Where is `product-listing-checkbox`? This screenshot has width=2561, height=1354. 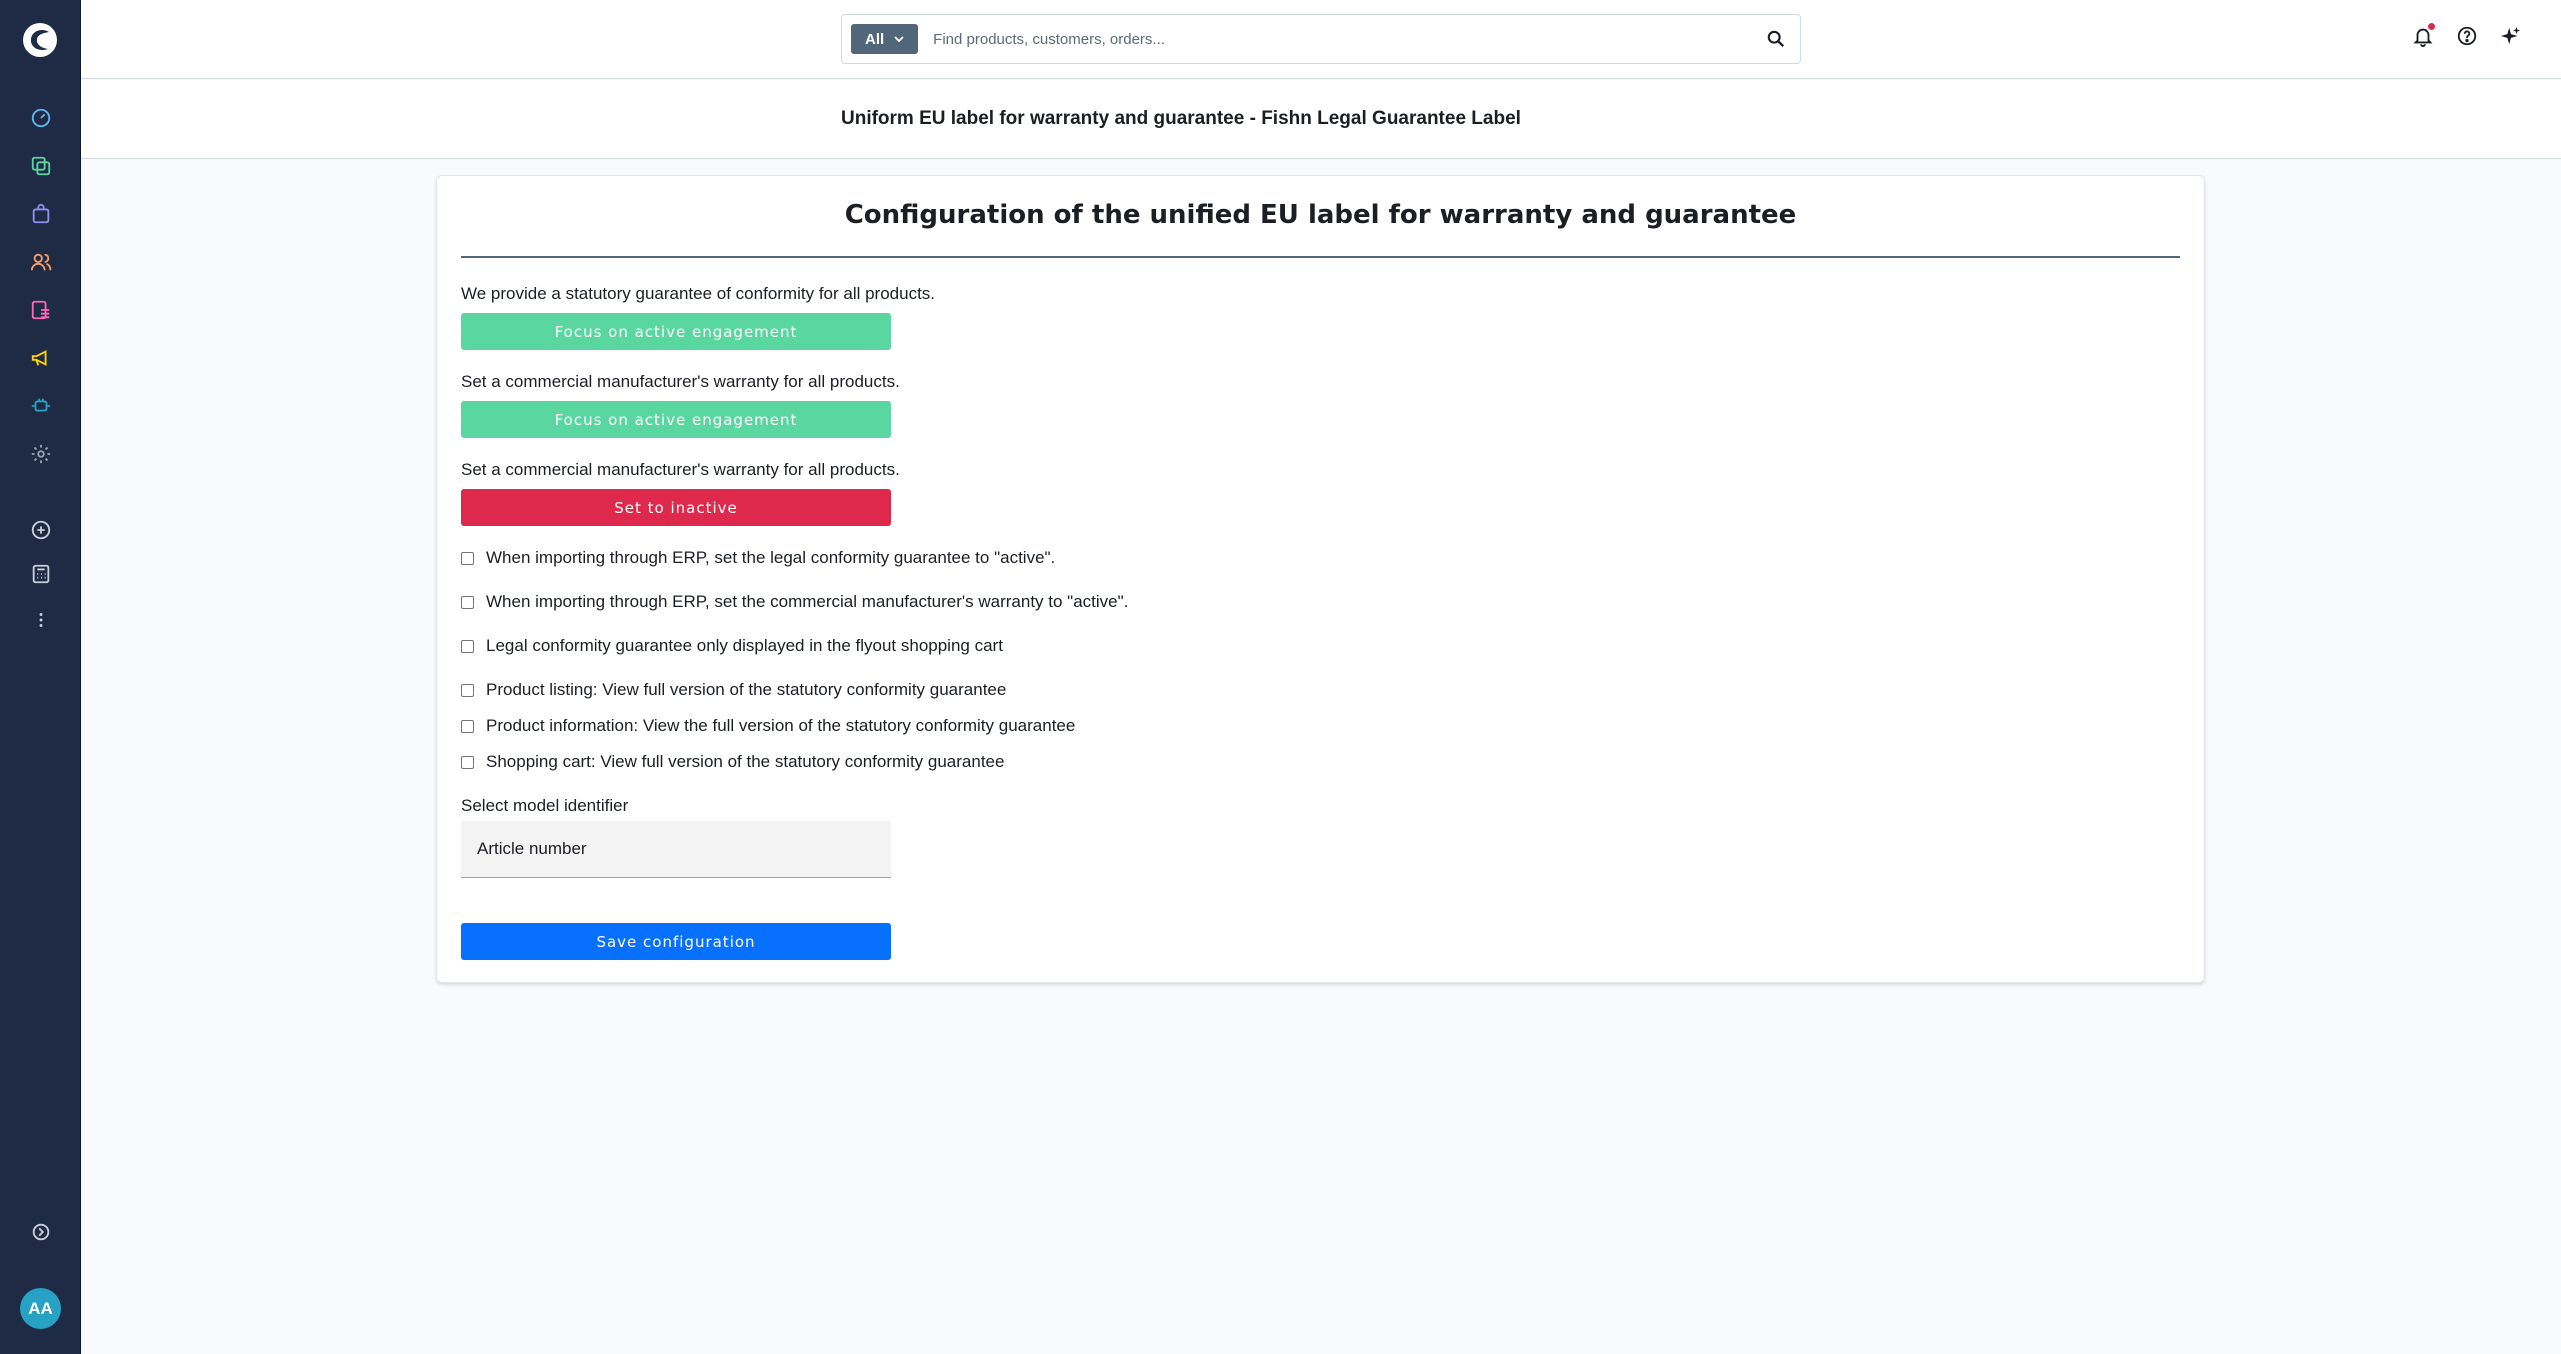 product-listing-checkbox is located at coordinates (467, 690).